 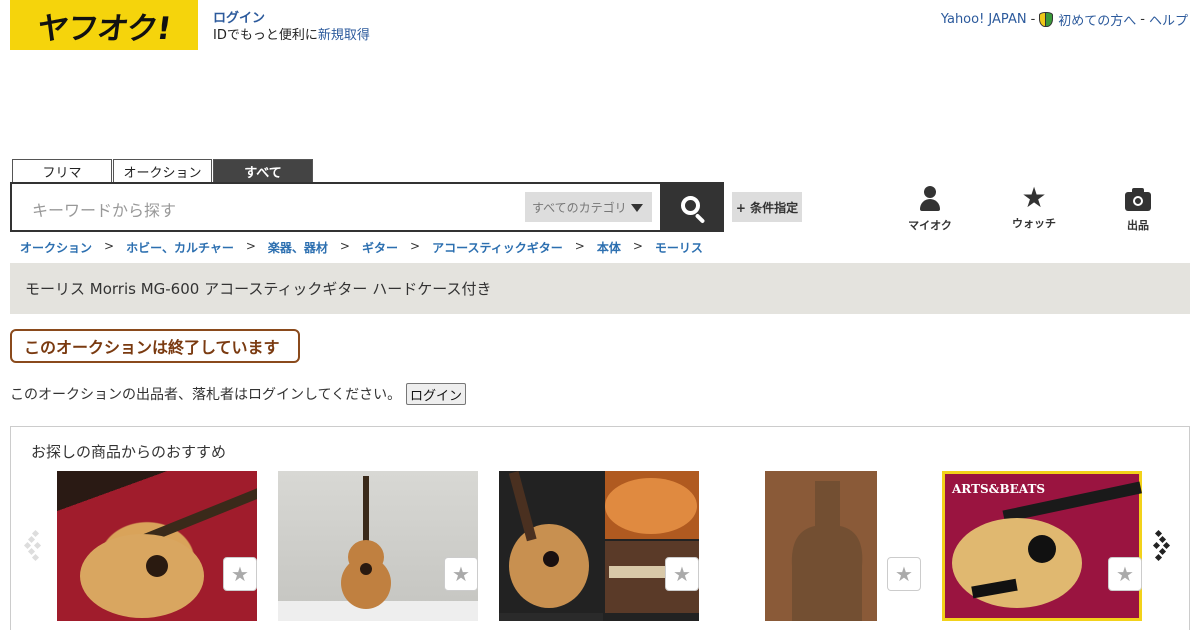 What do you see at coordinates (62, 171) in the screenshot?
I see `tab-flea-market: フリマ` at bounding box center [62, 171].